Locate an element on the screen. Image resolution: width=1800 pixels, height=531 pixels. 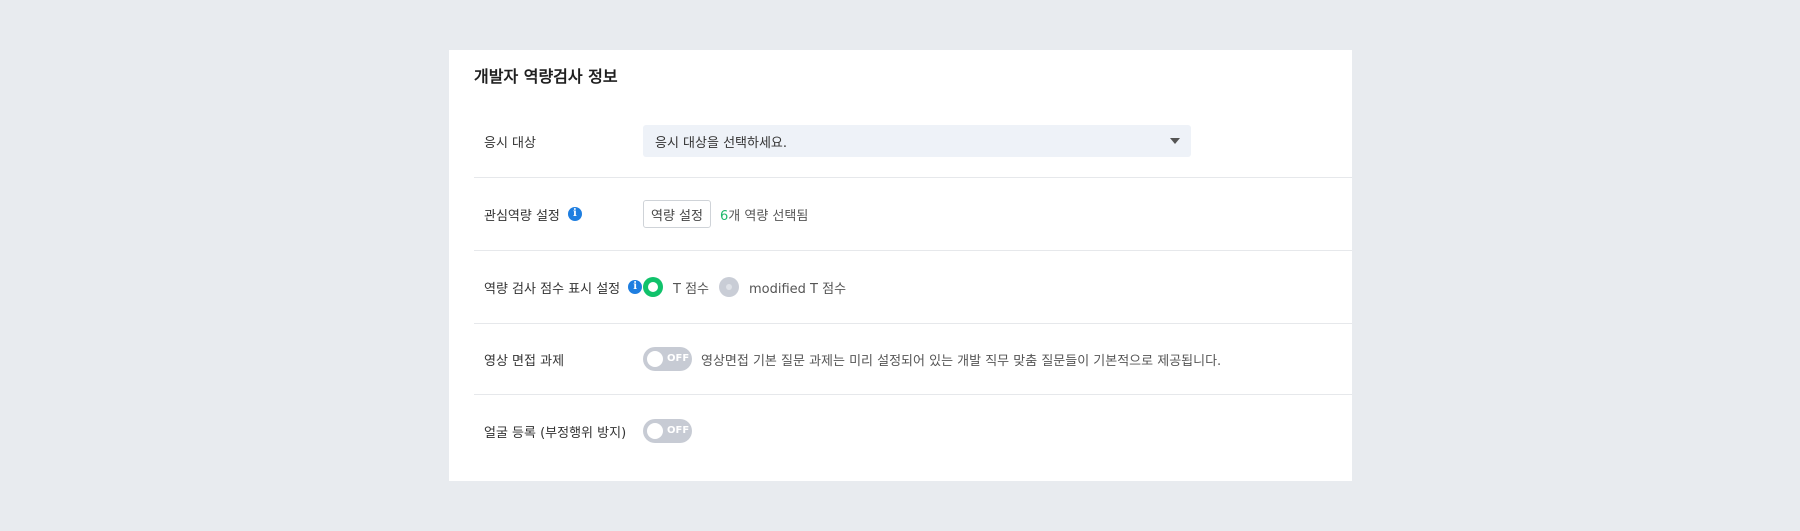
radio-modified-t-score-label: modified T 점수 is located at coordinates (797, 287).